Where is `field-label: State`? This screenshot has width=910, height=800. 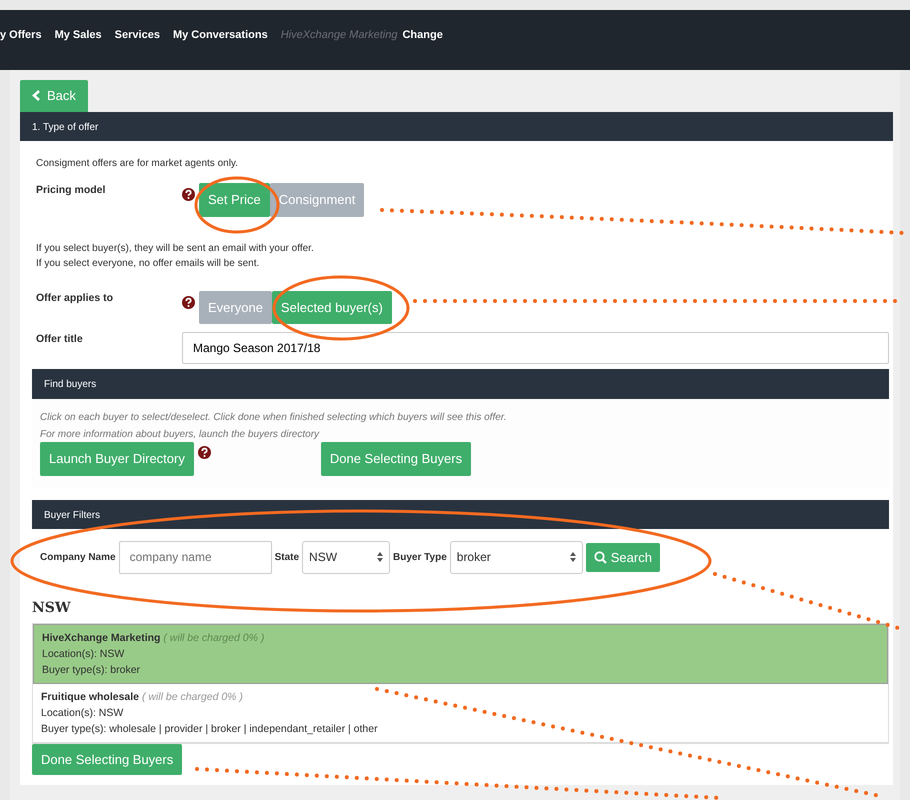
field-label: State is located at coordinates (287, 557).